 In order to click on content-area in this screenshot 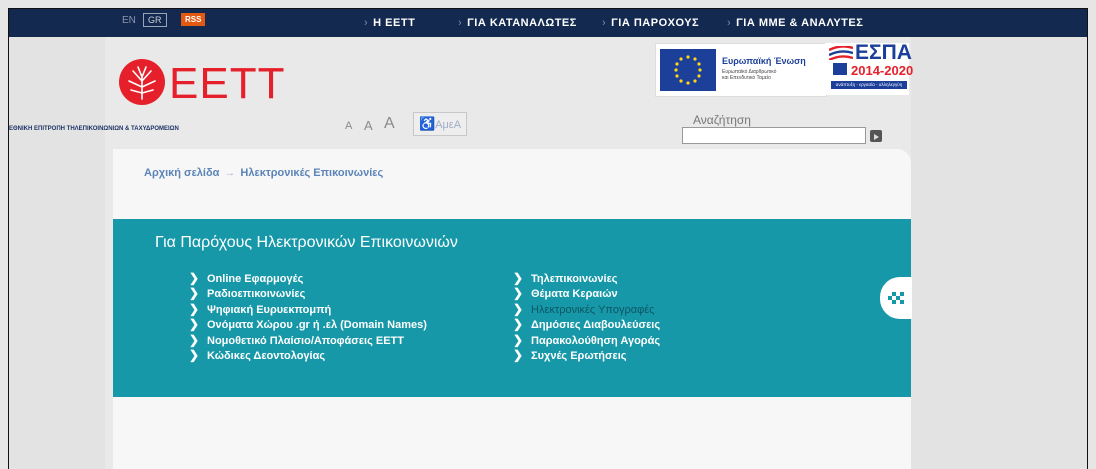, I will do `click(512, 433)`.